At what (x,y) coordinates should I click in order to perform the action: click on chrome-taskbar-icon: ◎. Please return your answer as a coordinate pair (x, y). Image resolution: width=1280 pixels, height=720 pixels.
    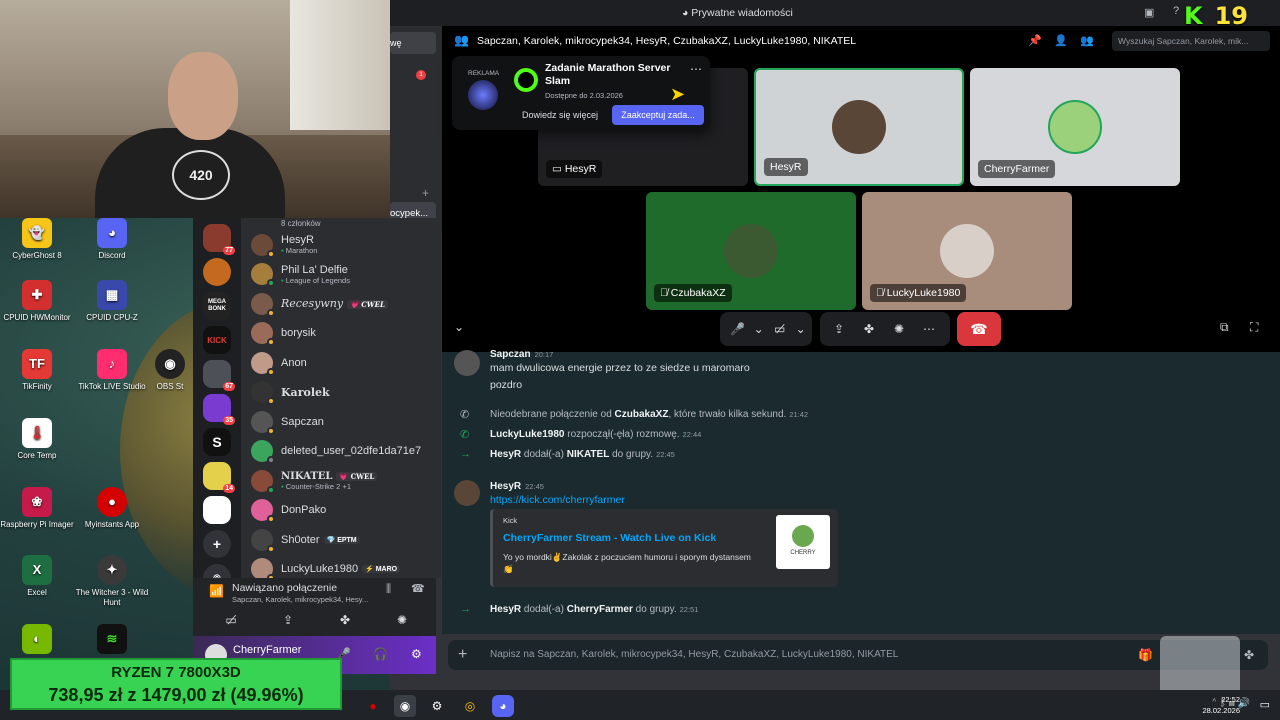
    Looking at the image, I should click on (470, 706).